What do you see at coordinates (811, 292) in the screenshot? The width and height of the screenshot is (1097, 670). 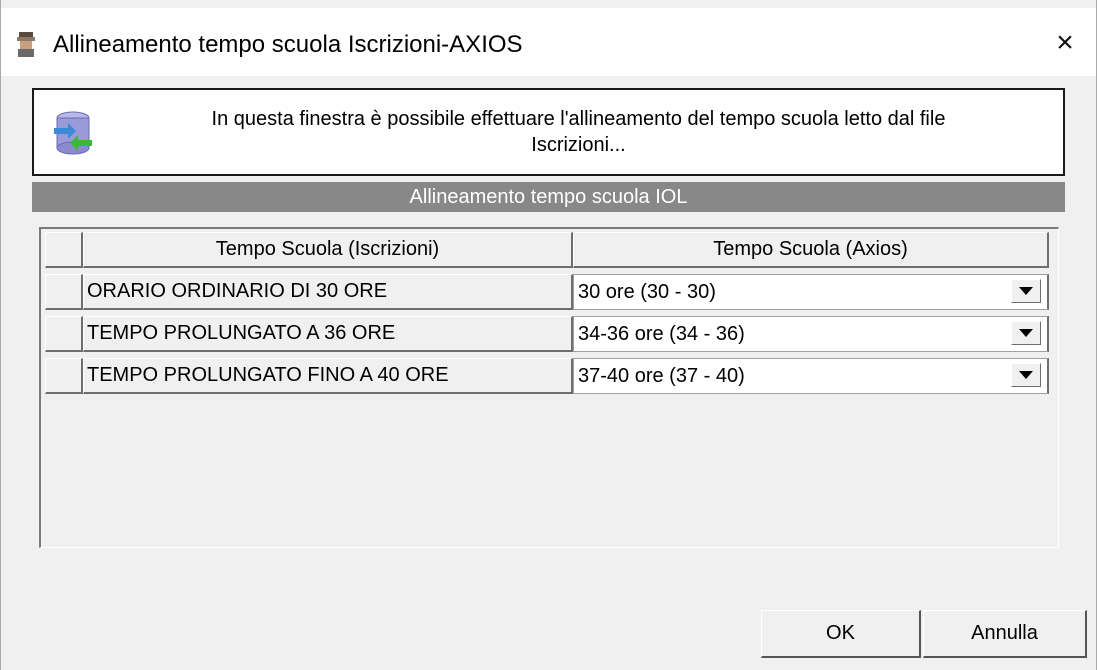 I see `axios-select: 30 ore (30 - 30)` at bounding box center [811, 292].